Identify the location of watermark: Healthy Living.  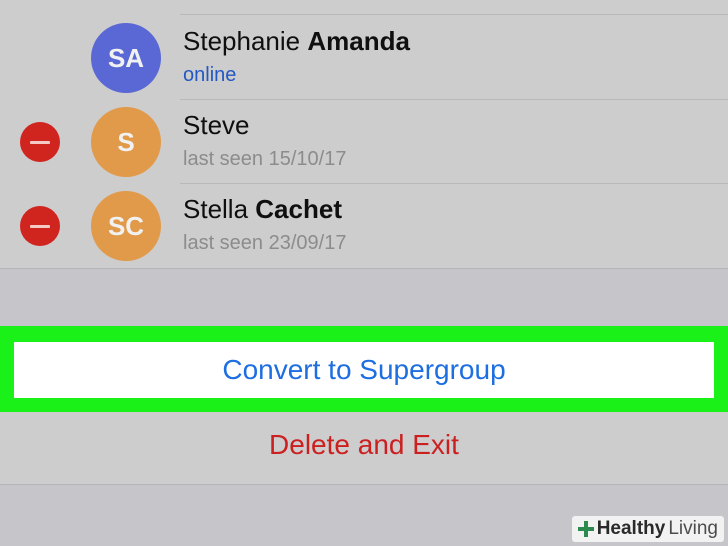
(647, 529).